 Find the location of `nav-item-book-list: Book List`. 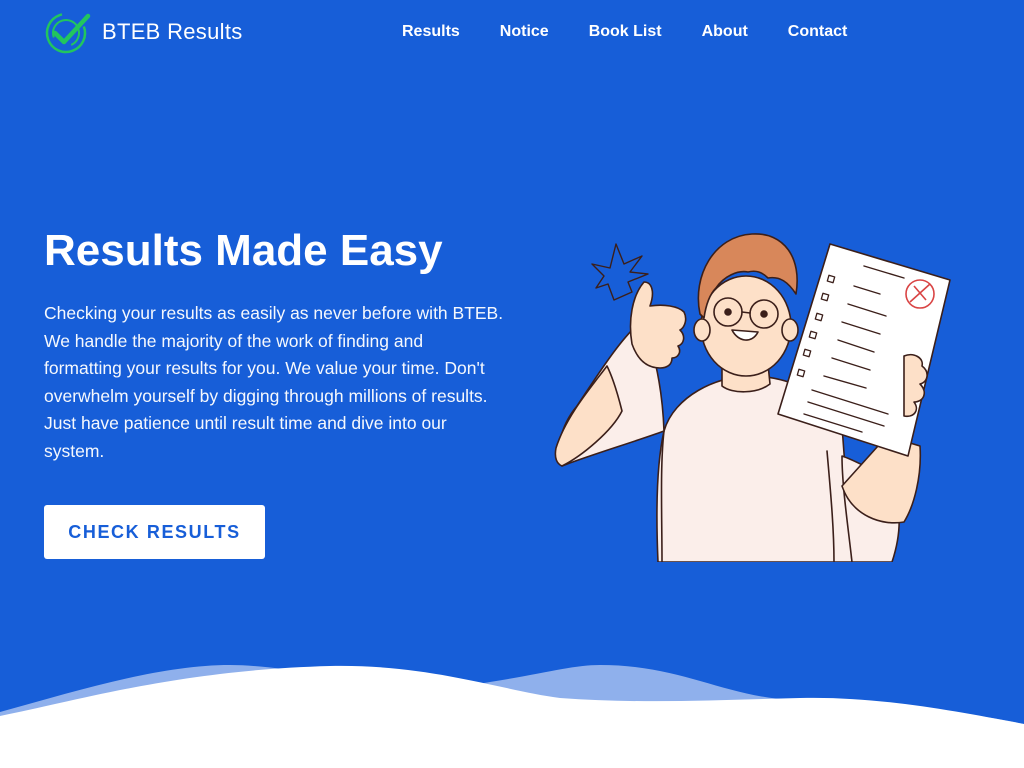

nav-item-book-list: Book List is located at coordinates (625, 32).